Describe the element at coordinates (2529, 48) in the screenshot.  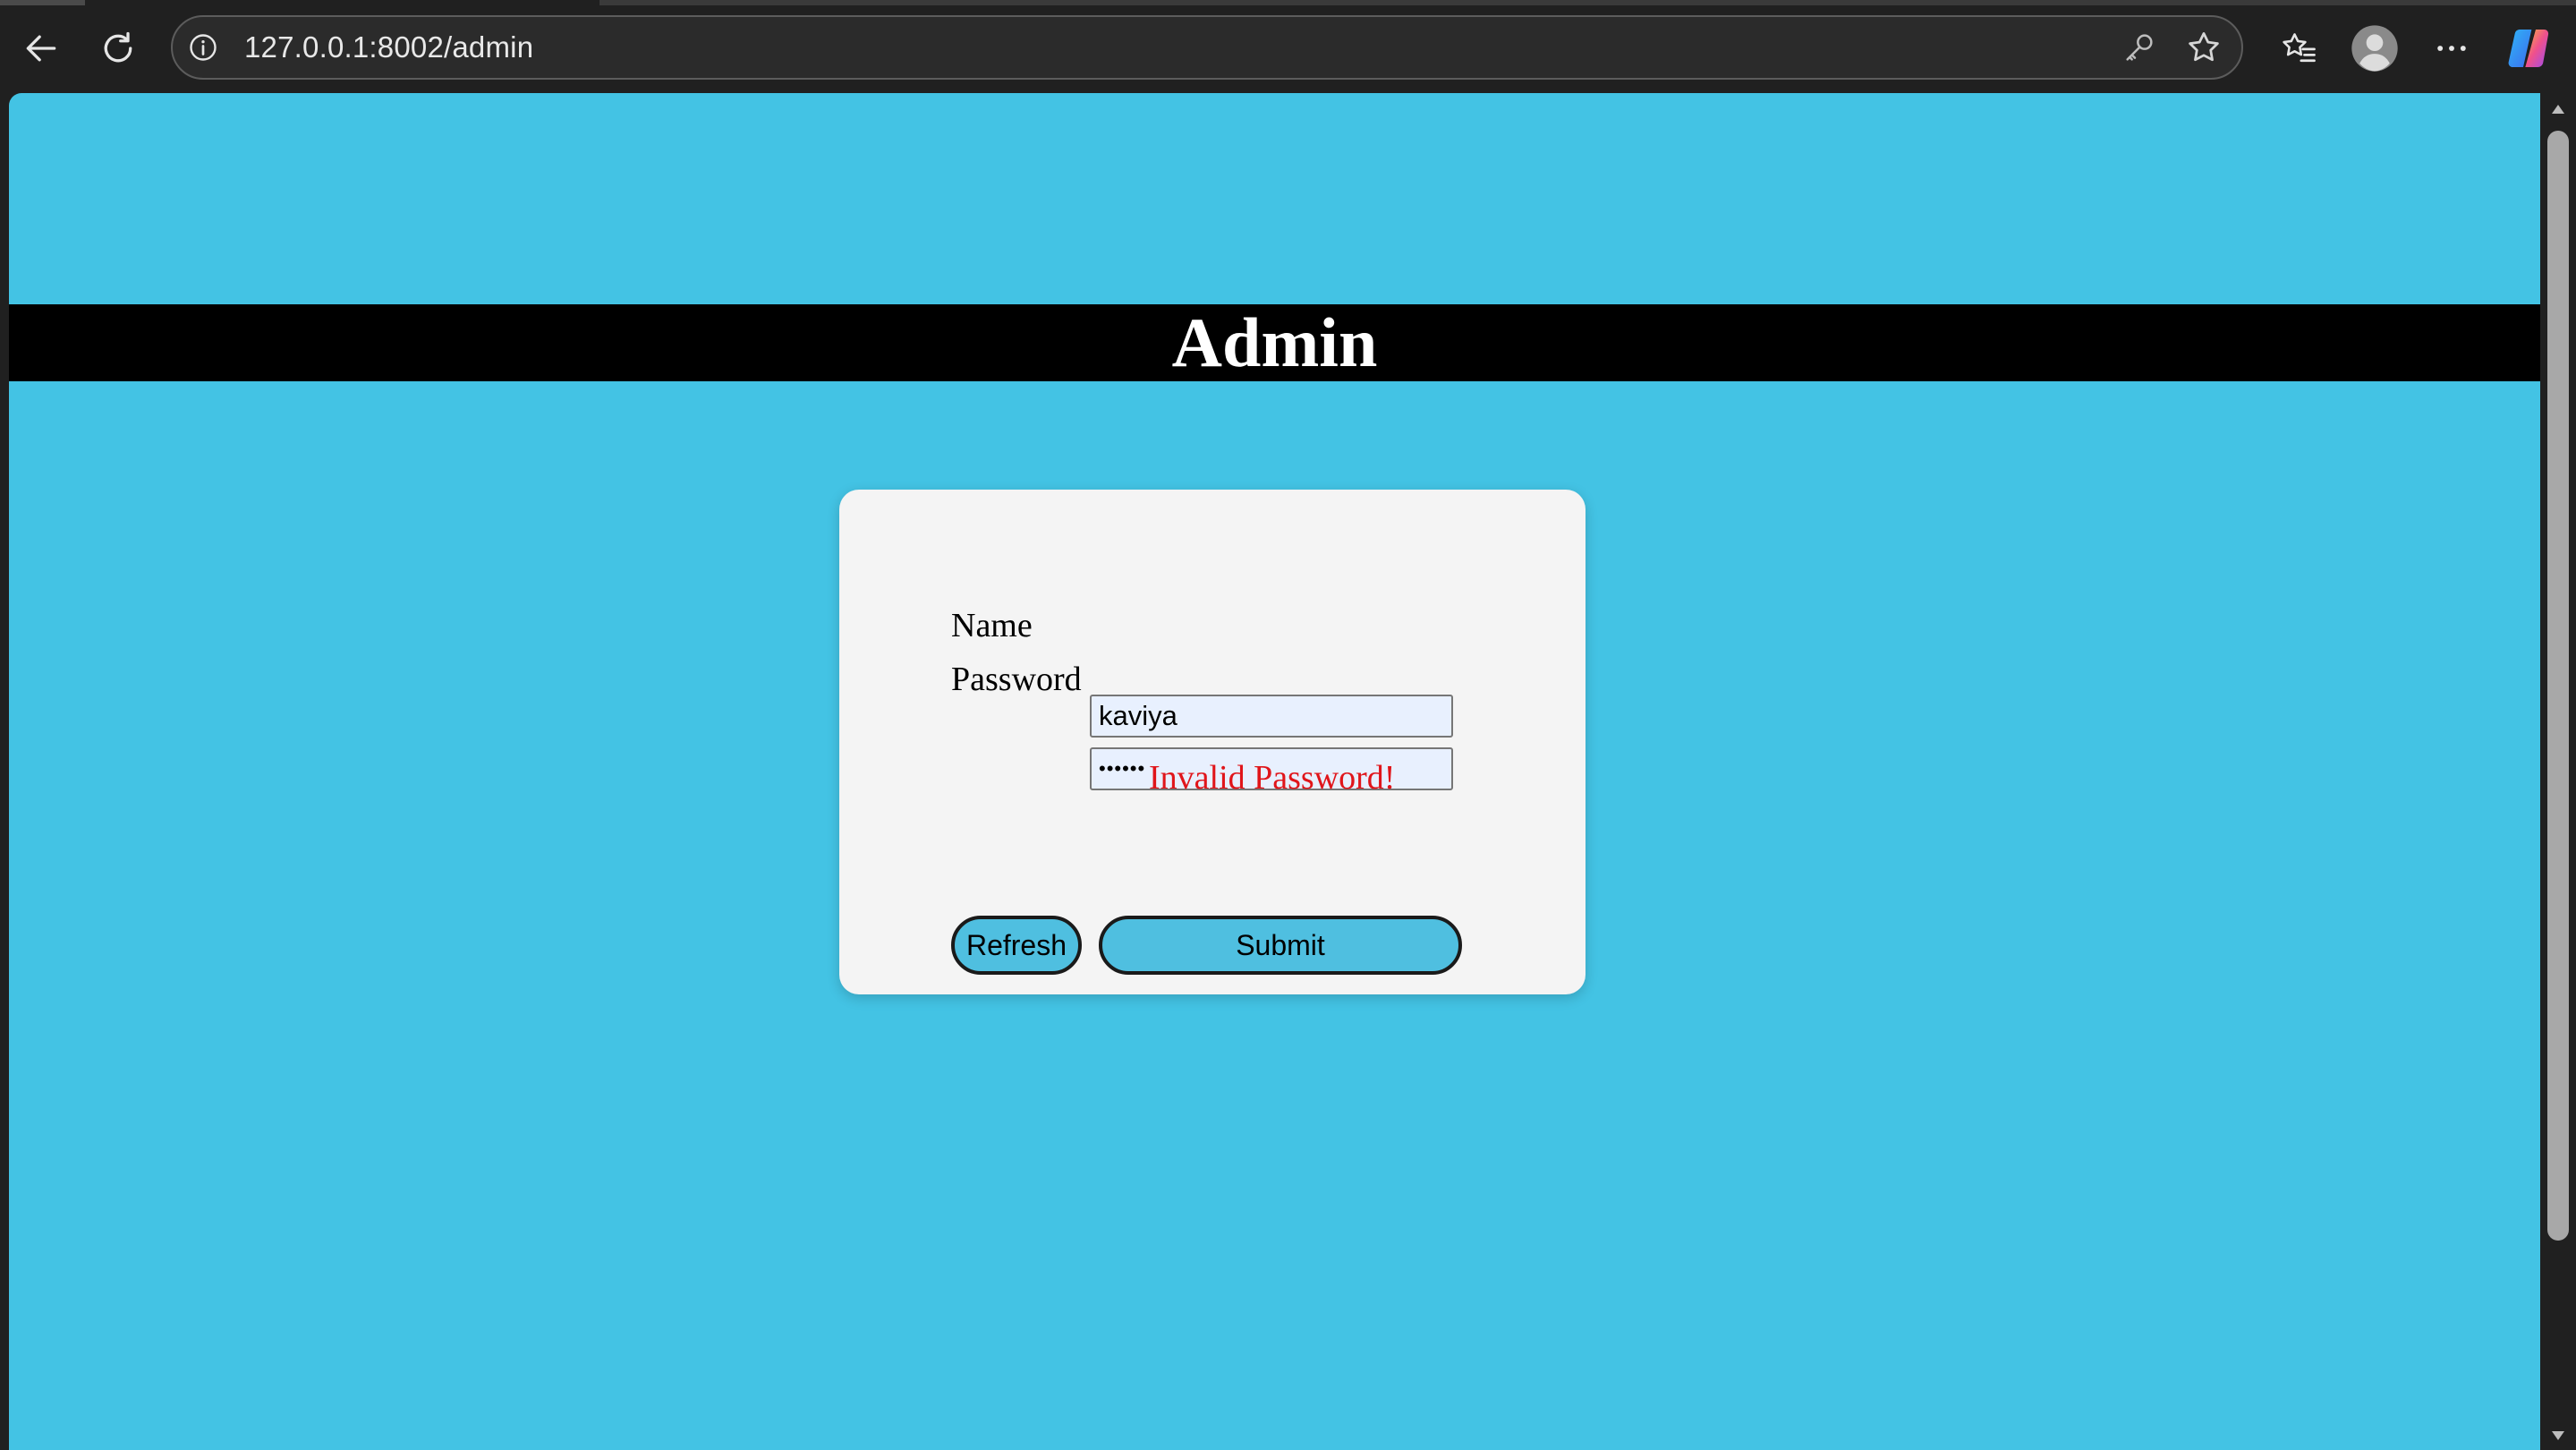
I see `copilot-icon` at that location.